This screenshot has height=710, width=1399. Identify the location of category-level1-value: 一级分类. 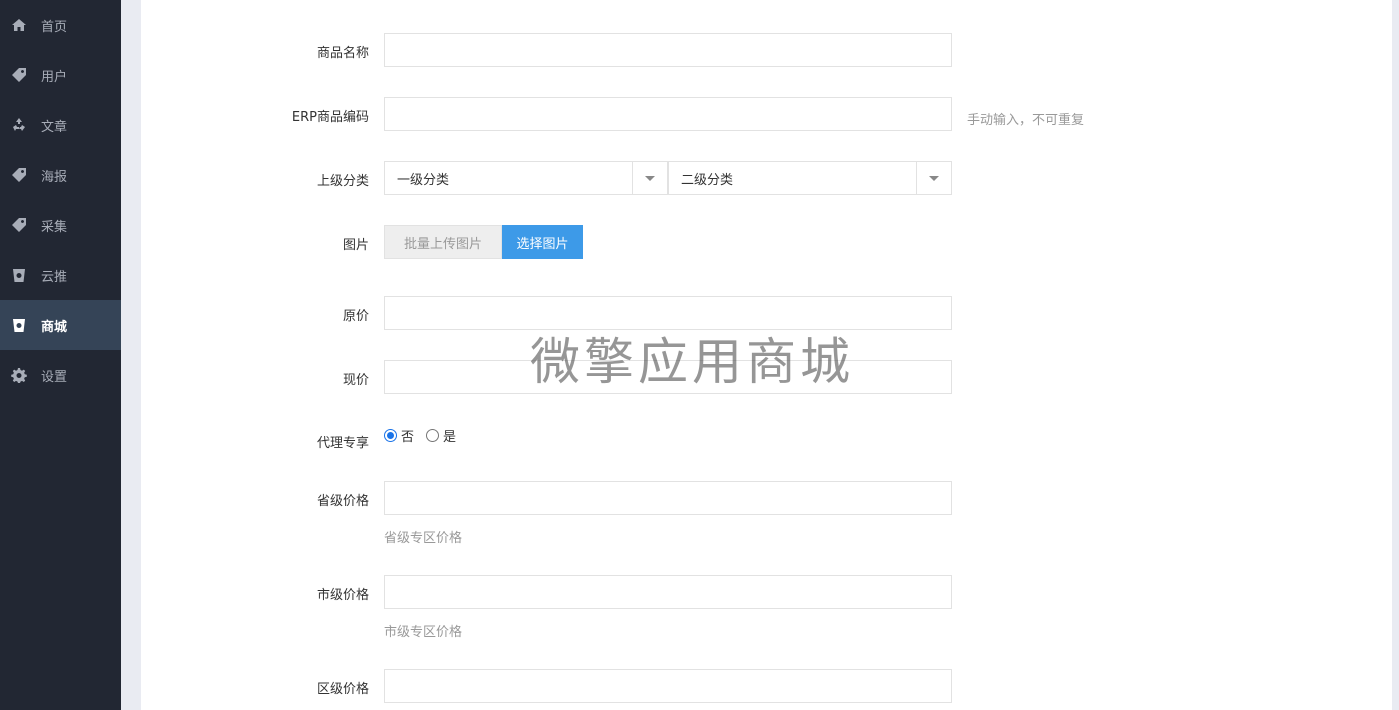
(423, 180).